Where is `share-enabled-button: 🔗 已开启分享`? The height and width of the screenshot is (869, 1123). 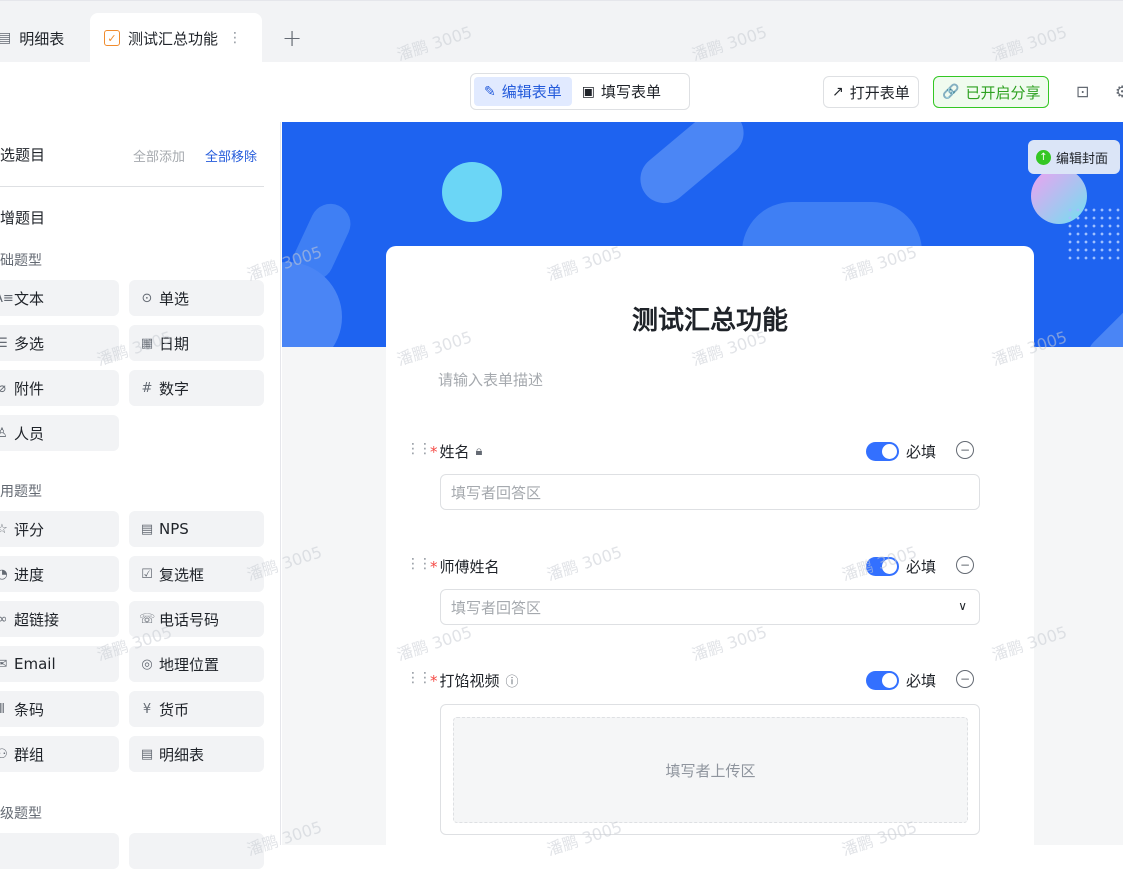 share-enabled-button: 🔗 已开启分享 is located at coordinates (991, 92).